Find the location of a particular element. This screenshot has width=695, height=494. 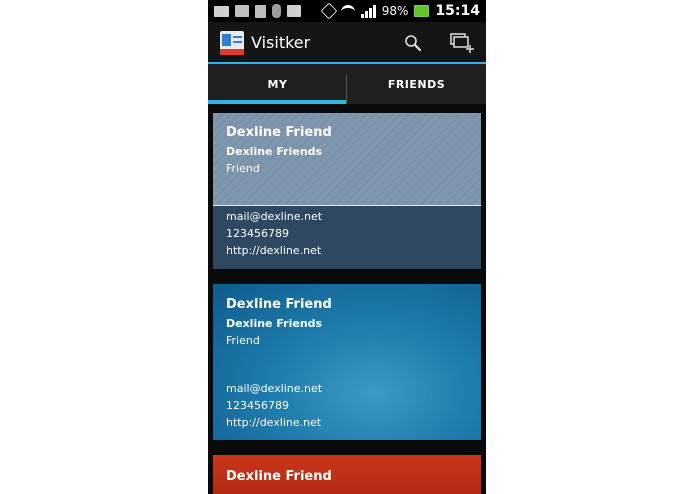

tab-divider is located at coordinates (346, 89).